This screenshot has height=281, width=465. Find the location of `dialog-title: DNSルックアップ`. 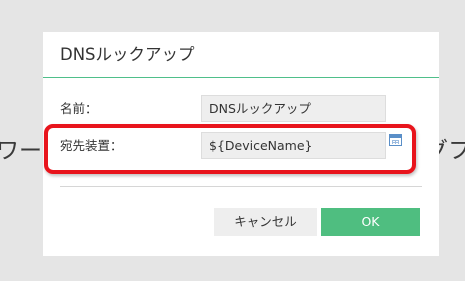

dialog-title: DNSルックアップ is located at coordinates (127, 54).